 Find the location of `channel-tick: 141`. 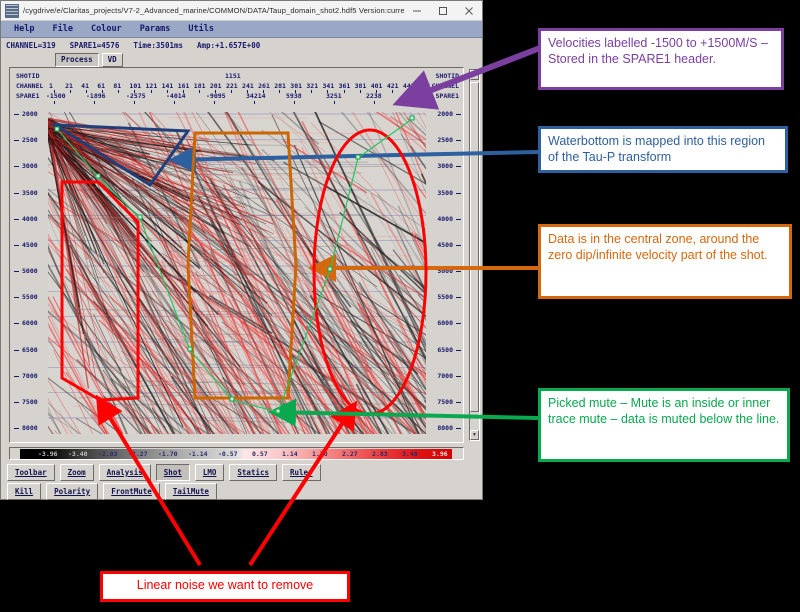

channel-tick: 141 is located at coordinates (167, 86).